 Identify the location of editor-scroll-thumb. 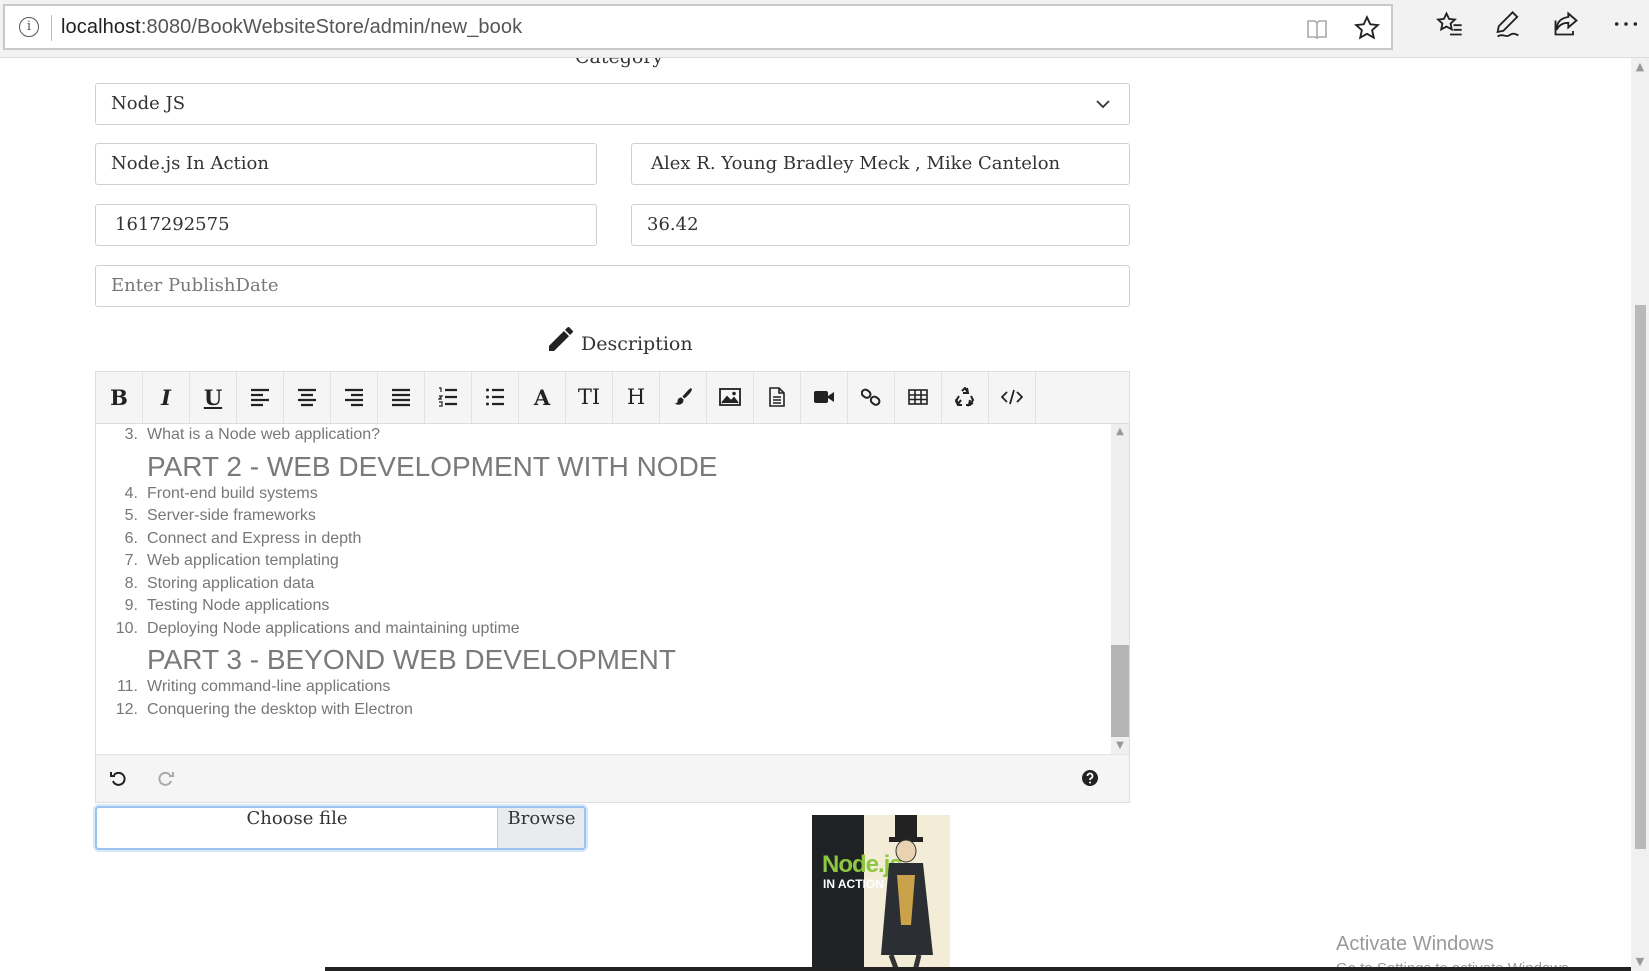
(1120, 691).